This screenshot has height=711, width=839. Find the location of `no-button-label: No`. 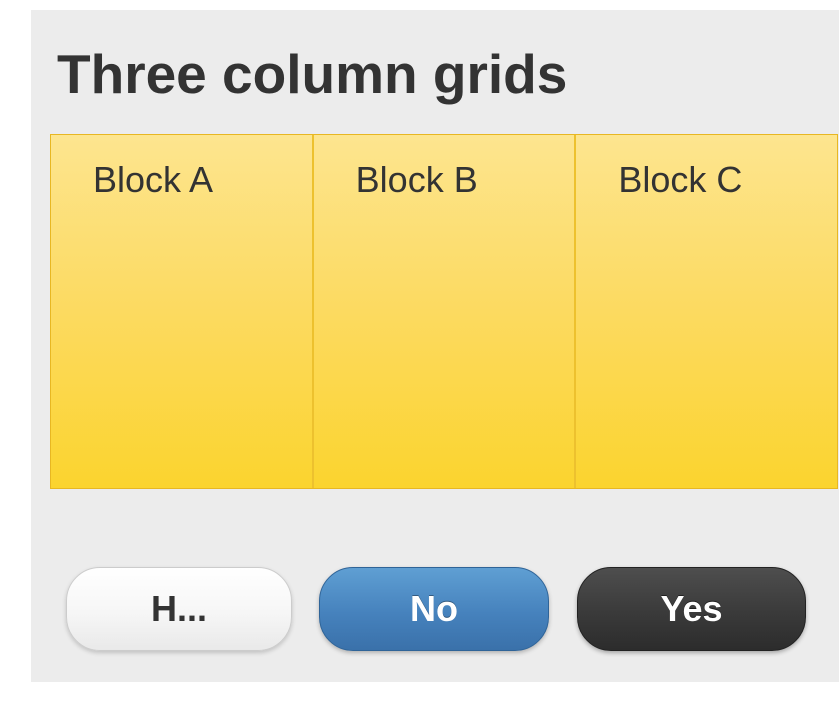

no-button-label: No is located at coordinates (434, 608).